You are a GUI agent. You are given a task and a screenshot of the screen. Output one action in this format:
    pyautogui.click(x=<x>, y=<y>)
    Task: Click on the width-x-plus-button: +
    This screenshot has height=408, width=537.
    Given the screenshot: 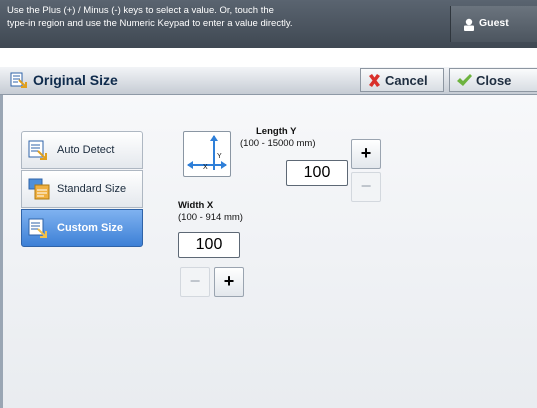 What is the action you would take?
    pyautogui.click(x=229, y=282)
    